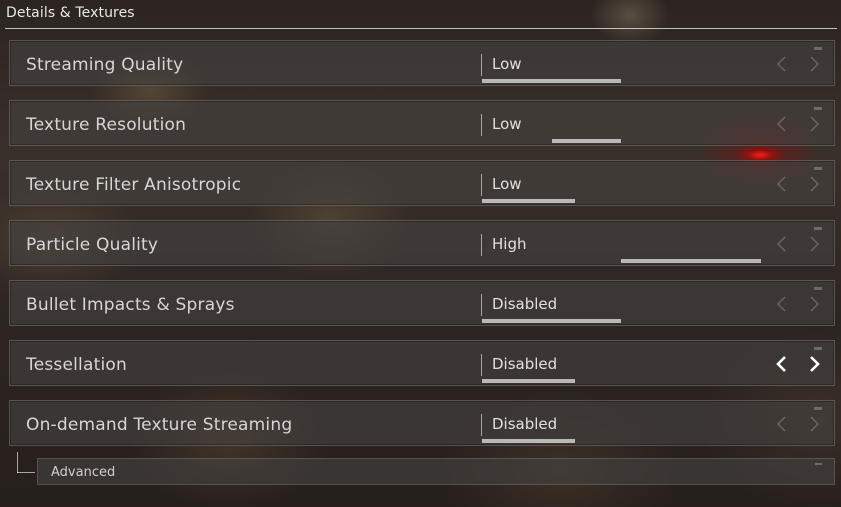  I want to click on setting-row-tessellation: Tessellation Disabled, so click(422, 363).